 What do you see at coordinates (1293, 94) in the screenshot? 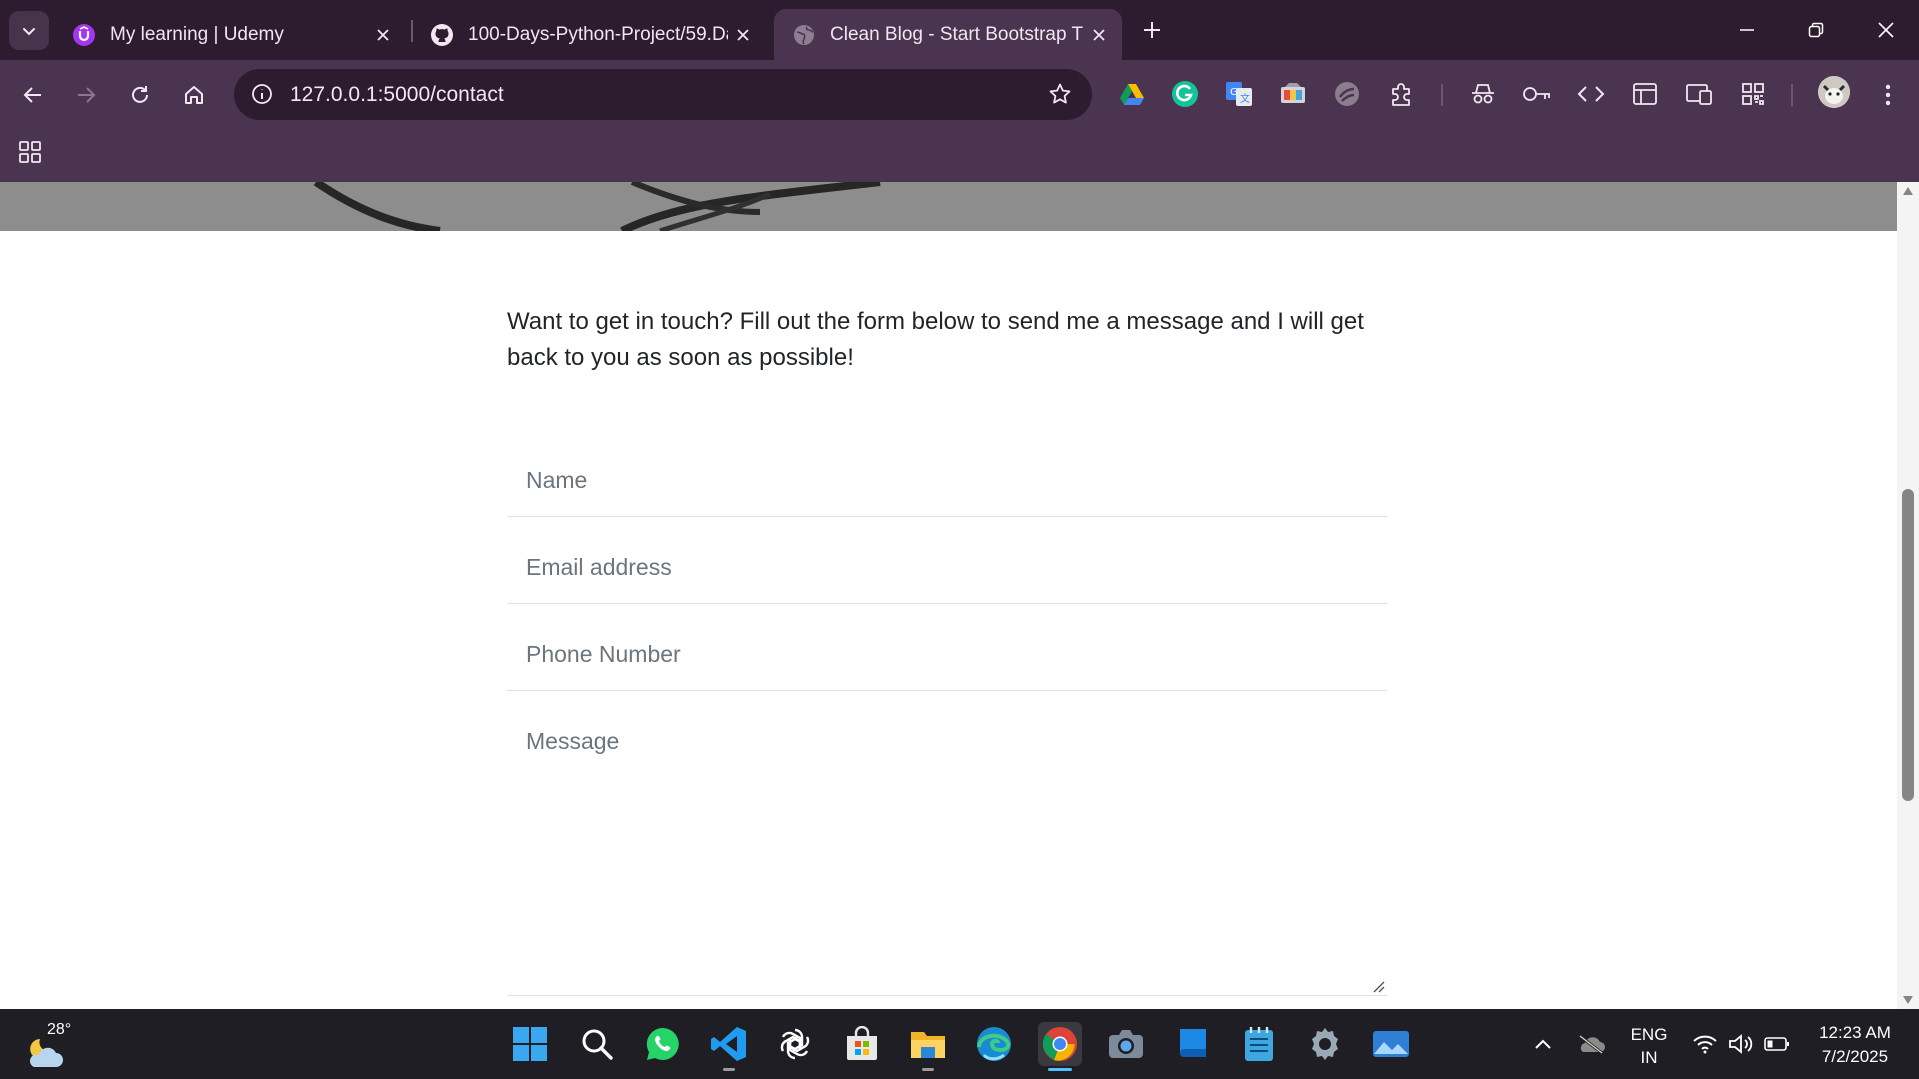
I see `color-picker-icon` at bounding box center [1293, 94].